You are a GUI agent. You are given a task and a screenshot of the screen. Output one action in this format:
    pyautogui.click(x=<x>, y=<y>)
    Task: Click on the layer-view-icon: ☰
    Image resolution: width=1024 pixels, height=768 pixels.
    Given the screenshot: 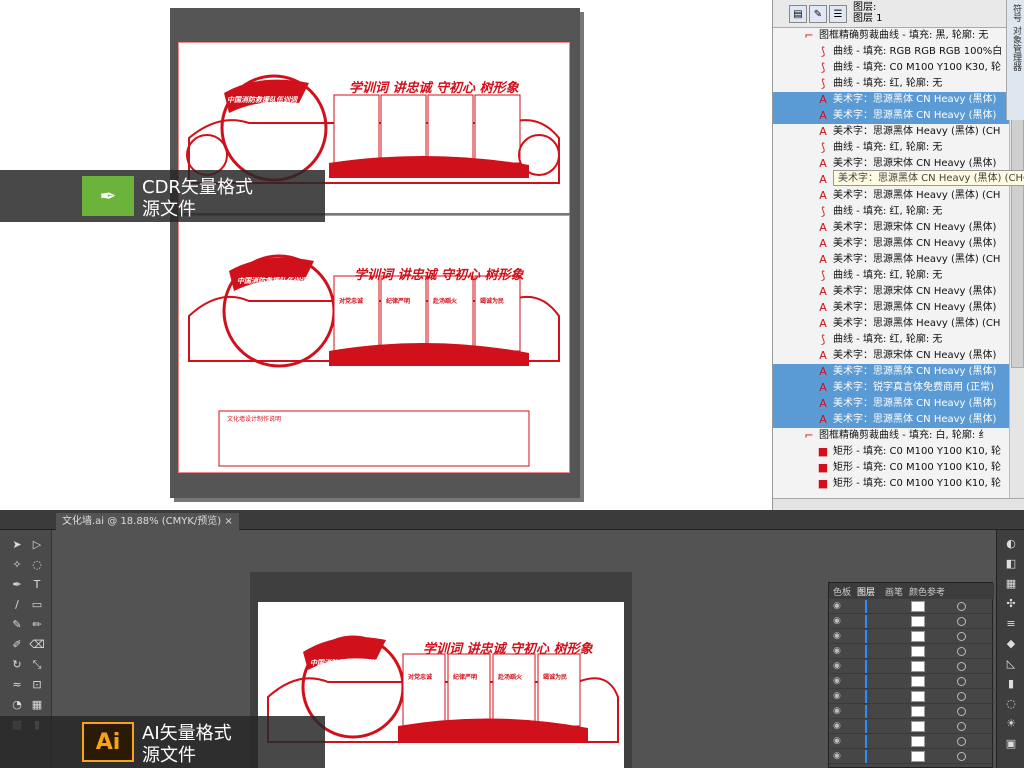 What is the action you would take?
    pyautogui.click(x=838, y=14)
    